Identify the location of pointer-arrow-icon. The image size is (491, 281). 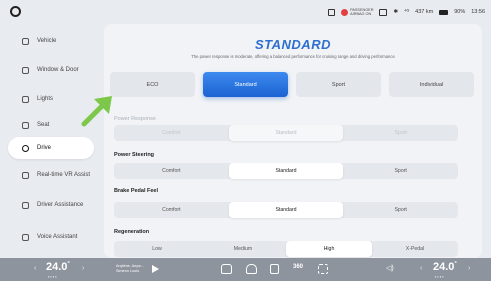
(96, 111).